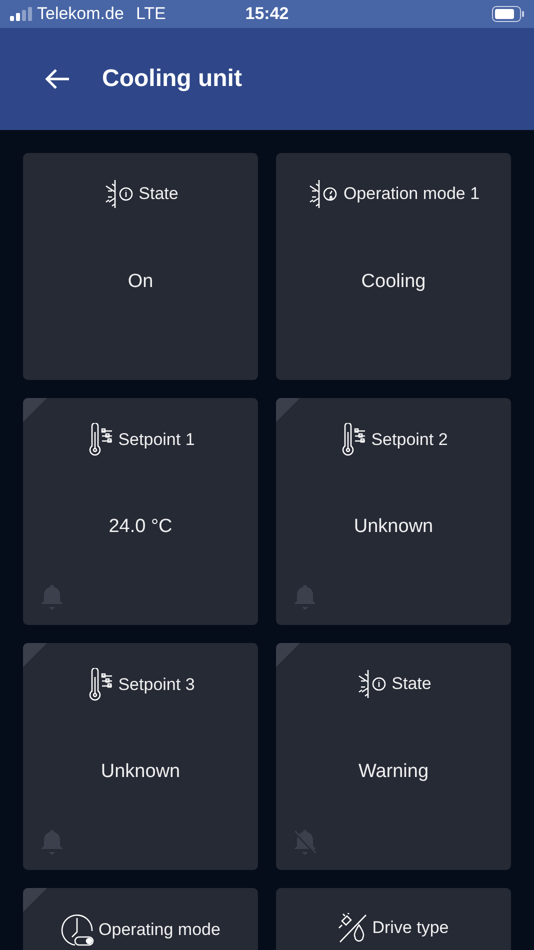 This screenshot has height=950, width=534. What do you see at coordinates (140, 266) in the screenshot?
I see `tile-card: State On` at bounding box center [140, 266].